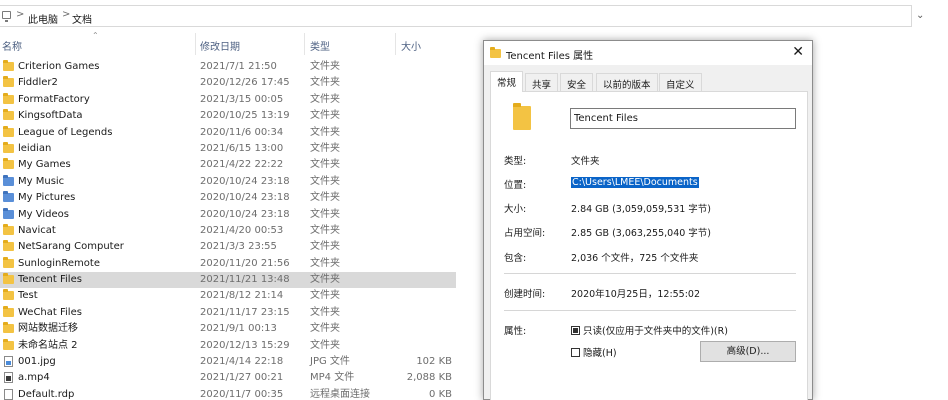 The image size is (948, 400). What do you see at coordinates (507, 81) in the screenshot?
I see `tab-general: 常规` at bounding box center [507, 81].